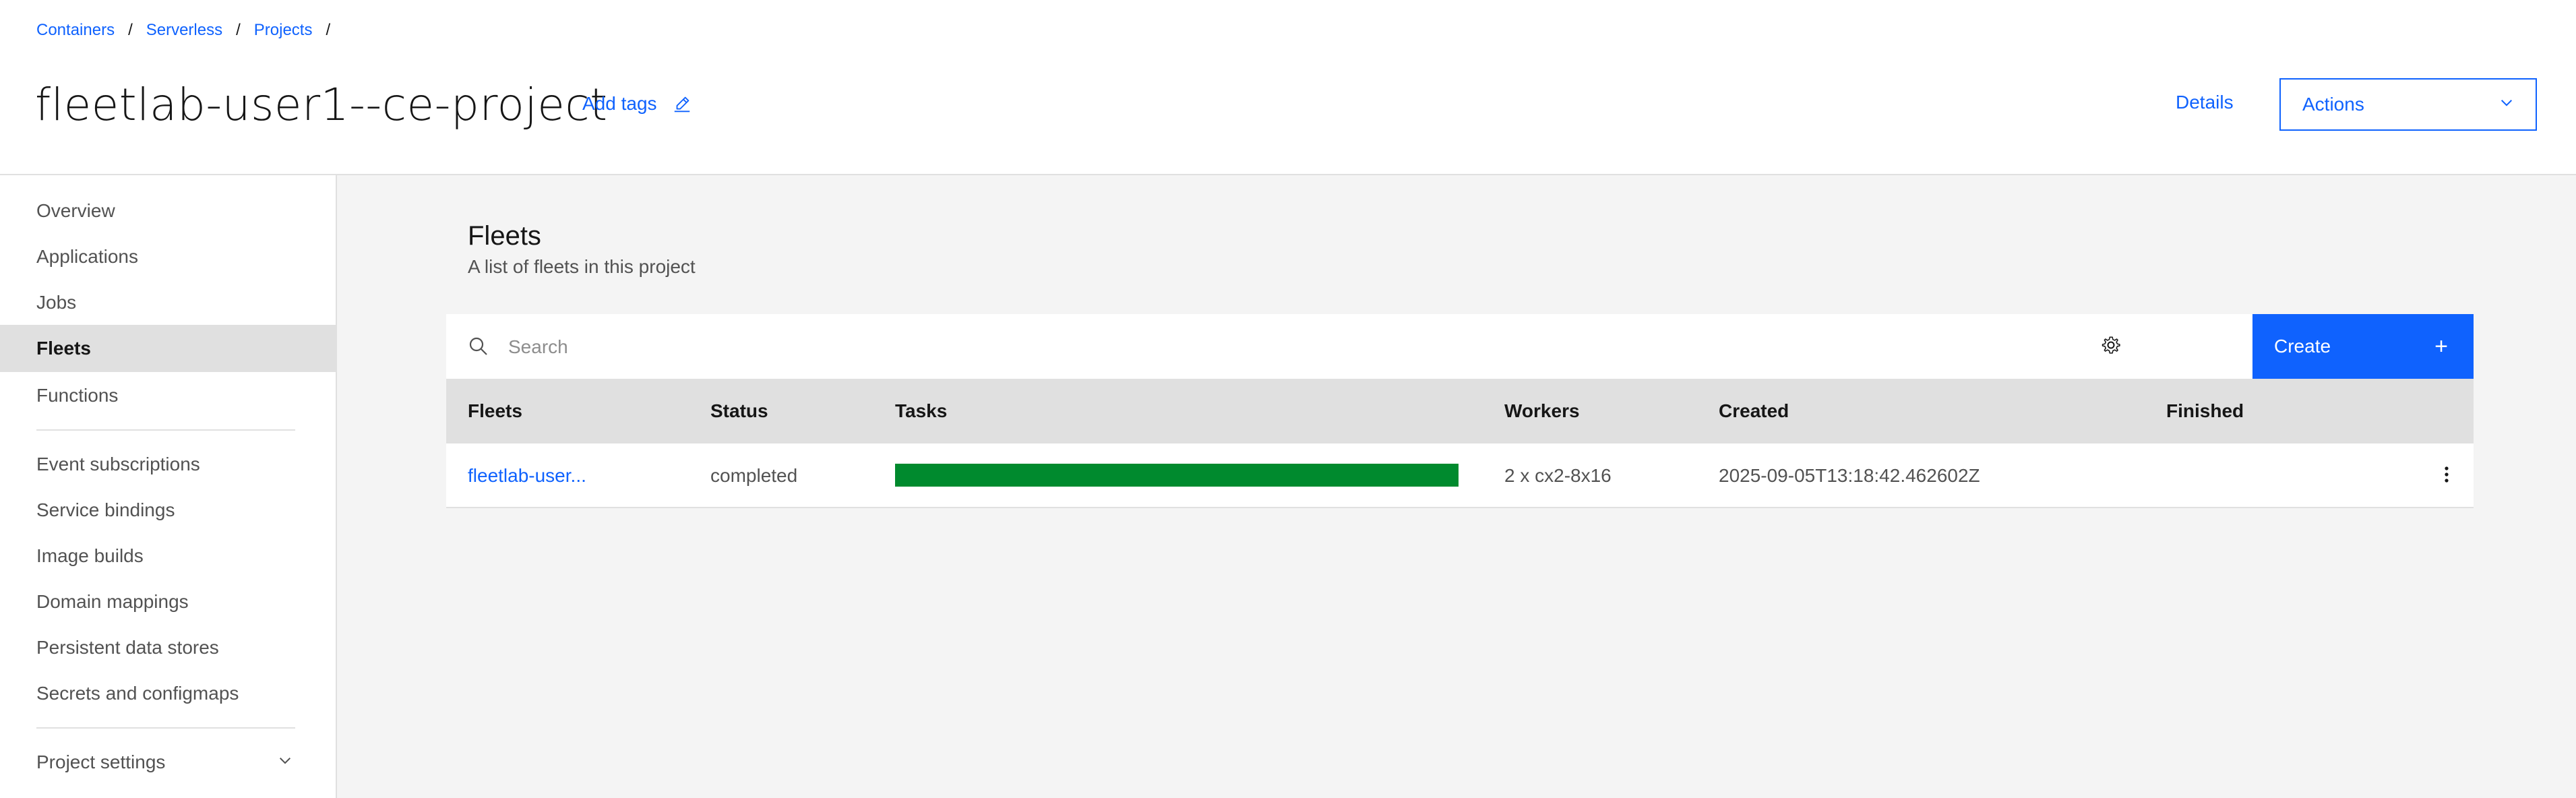  I want to click on actions-label: Actions, so click(2333, 104).